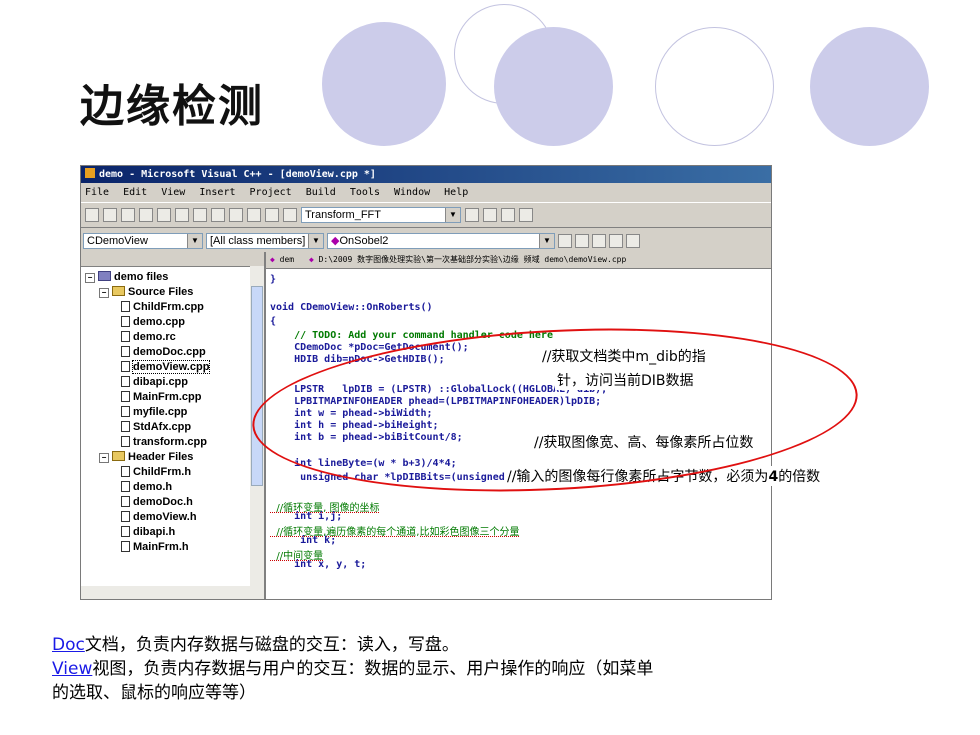 Image resolution: width=980 pixels, height=735 pixels. I want to click on deco-circle, so click(553, 86).